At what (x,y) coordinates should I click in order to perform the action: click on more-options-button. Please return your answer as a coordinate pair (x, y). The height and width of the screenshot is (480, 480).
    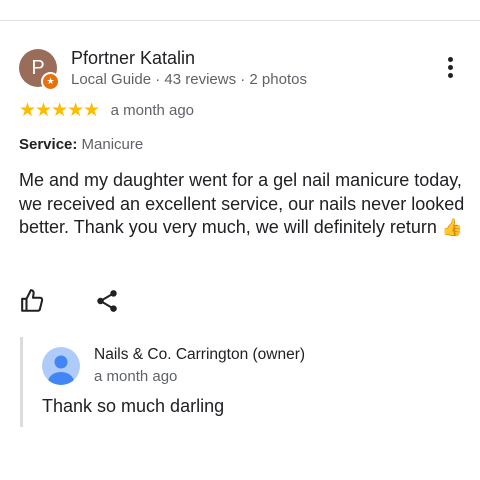
    Looking at the image, I should click on (450, 69).